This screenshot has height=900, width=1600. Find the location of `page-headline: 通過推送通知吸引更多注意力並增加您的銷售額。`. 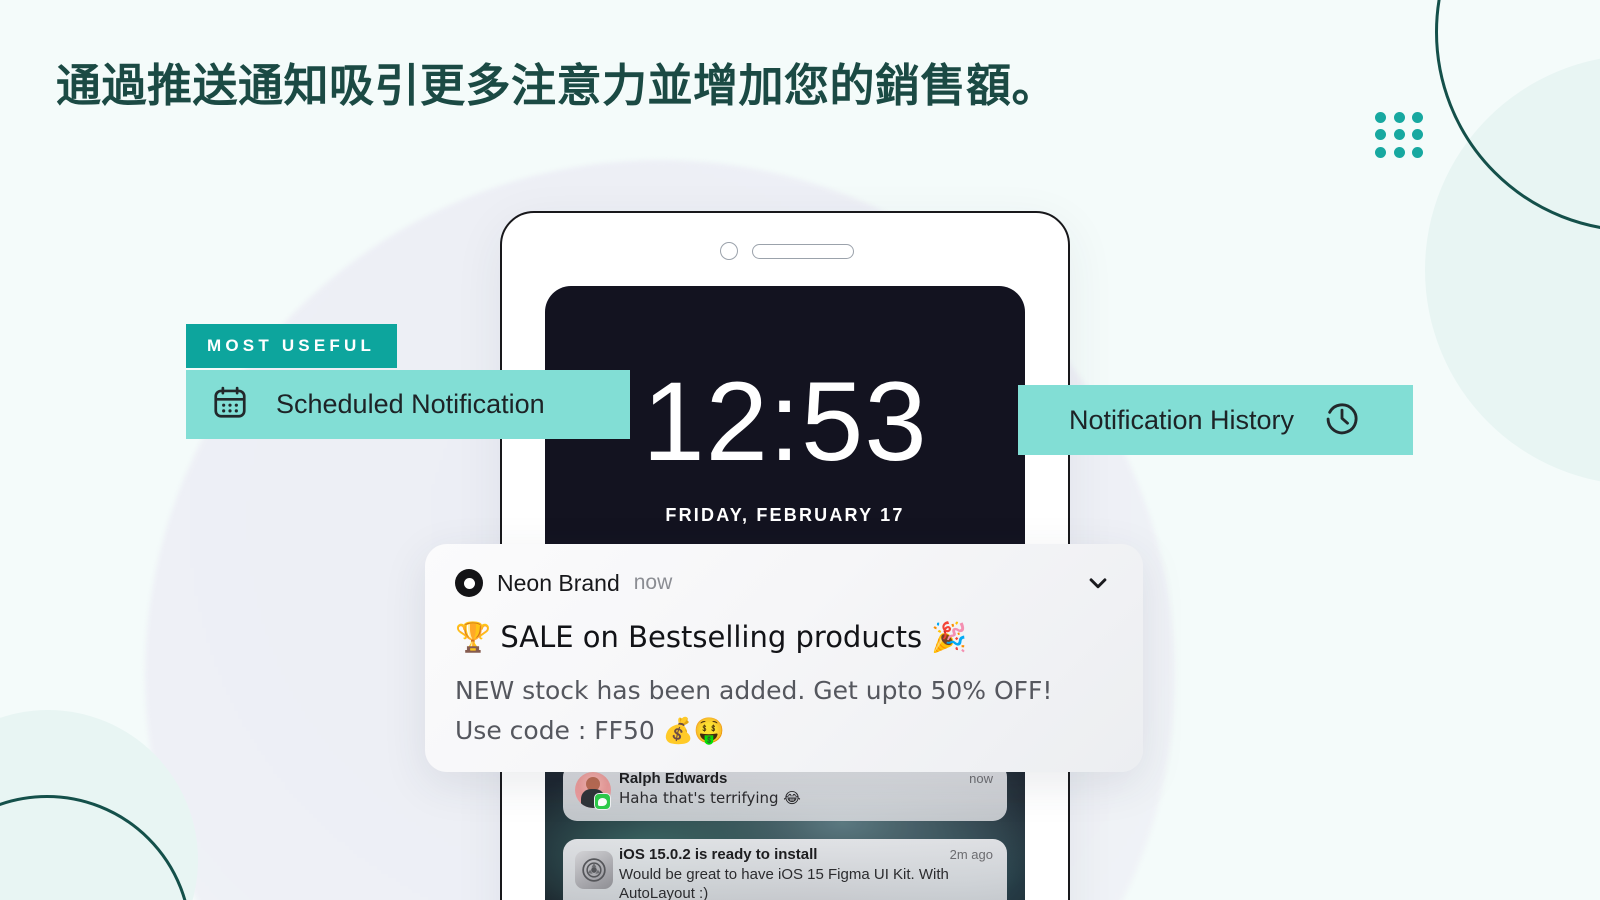

page-headline: 通過推送通知吸引更多注意力並增加您的銷售額。 is located at coordinates (557, 85).